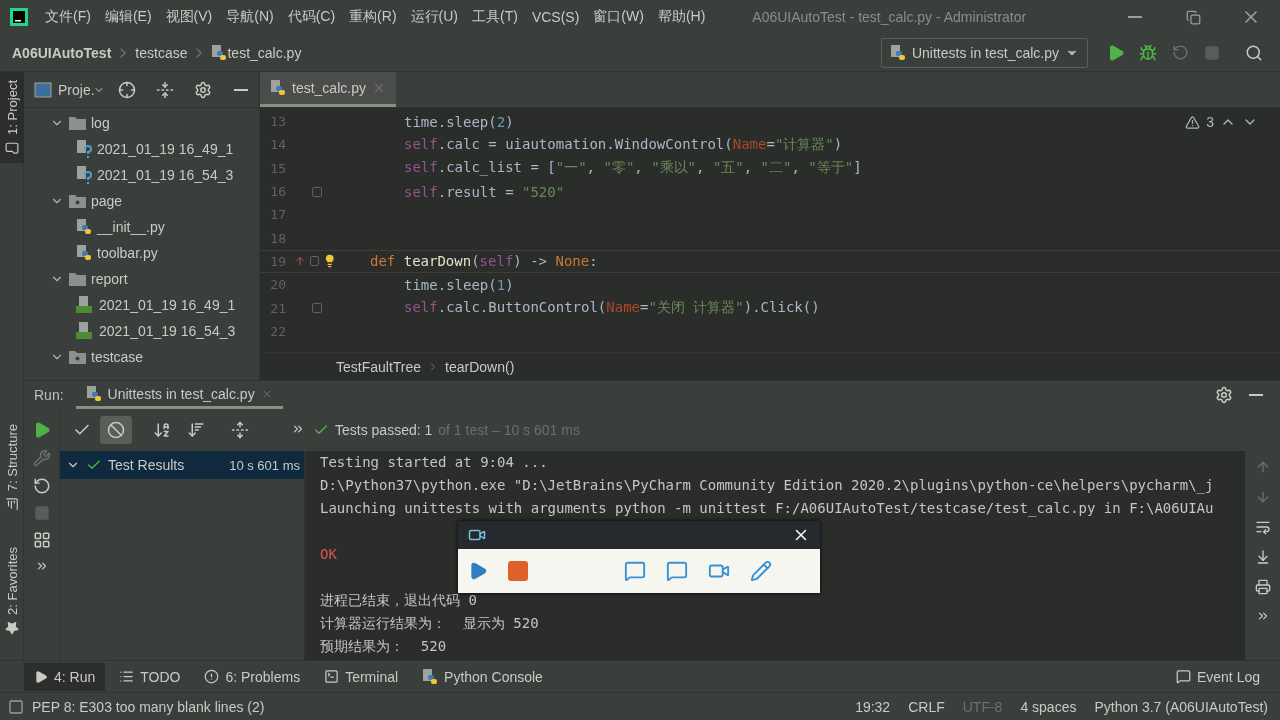 The image size is (1280, 720). Describe the element at coordinates (681, 17) in the screenshot. I see `menu-item: 帮助(H)` at that location.